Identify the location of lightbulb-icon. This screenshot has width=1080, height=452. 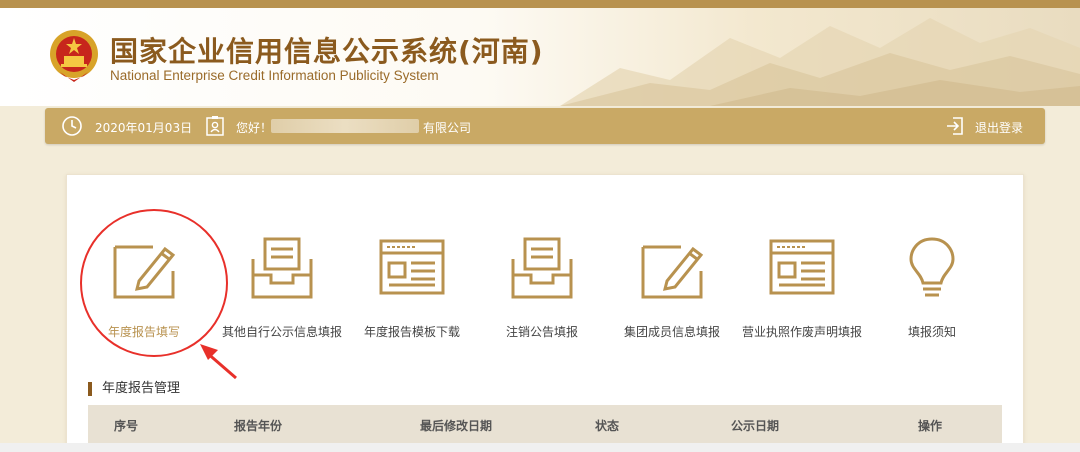
(932, 267).